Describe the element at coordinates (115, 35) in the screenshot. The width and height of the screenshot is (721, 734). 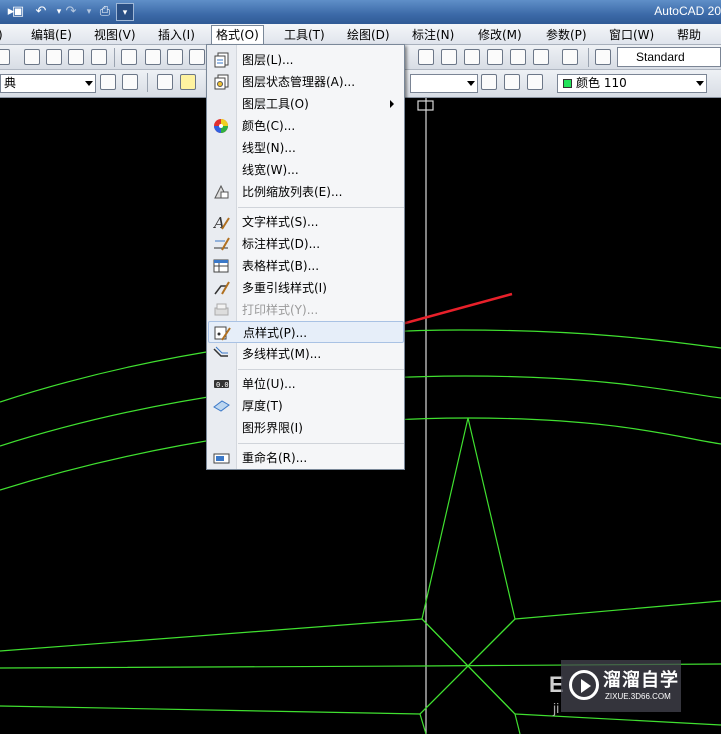
I see `menu-view: 视图(V)` at that location.